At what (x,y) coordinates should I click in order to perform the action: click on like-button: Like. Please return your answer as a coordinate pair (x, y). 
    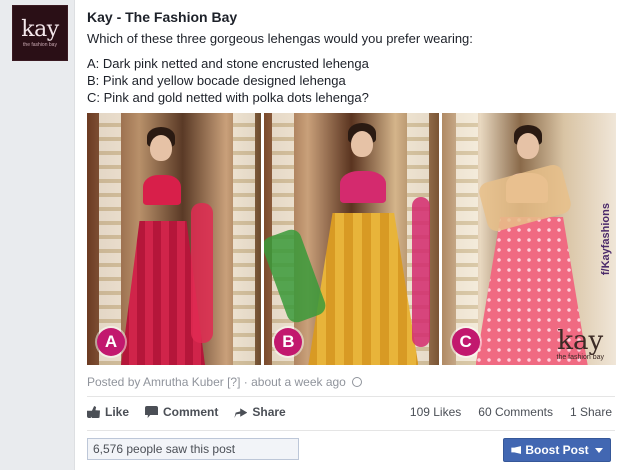
    Looking at the image, I should click on (108, 412).